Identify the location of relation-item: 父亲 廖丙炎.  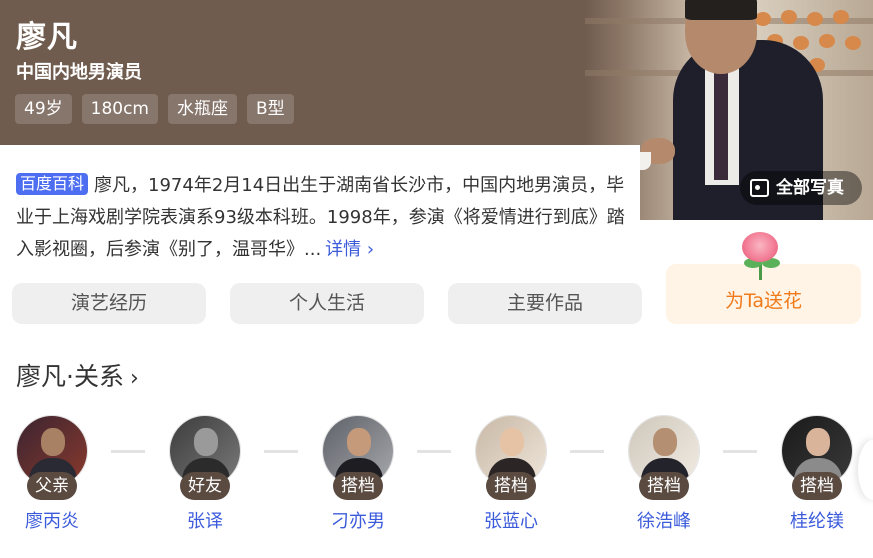
(52, 474).